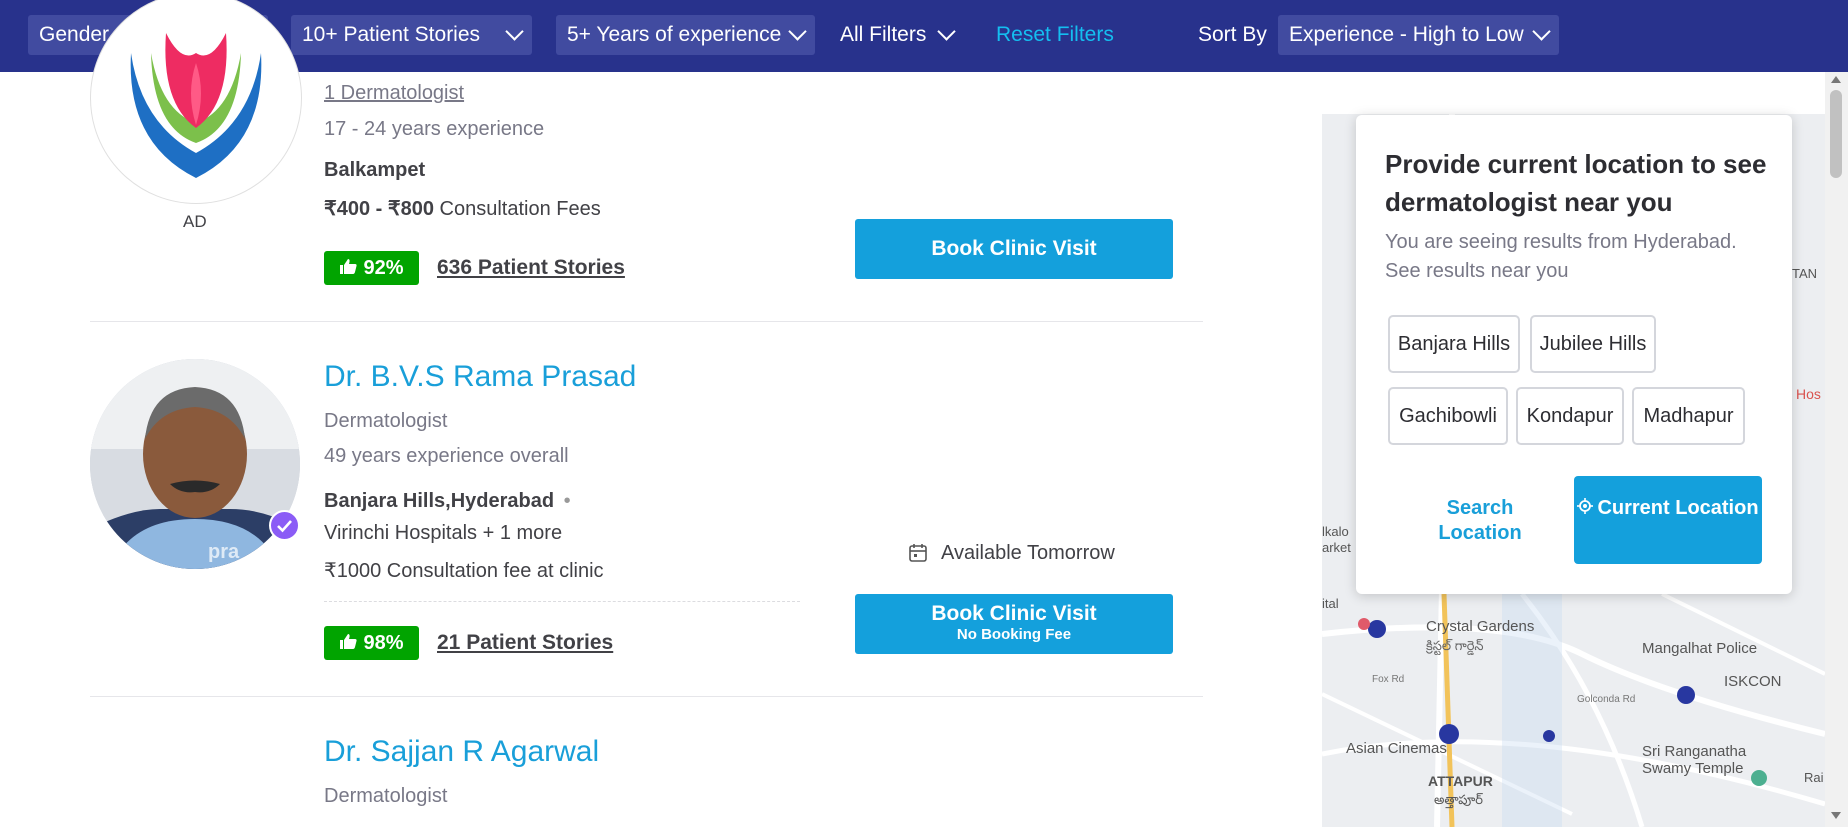 The image size is (1848, 827). What do you see at coordinates (461, 752) in the screenshot?
I see `doctor3-name-link: Dr. Sajjan R Agarwal` at bounding box center [461, 752].